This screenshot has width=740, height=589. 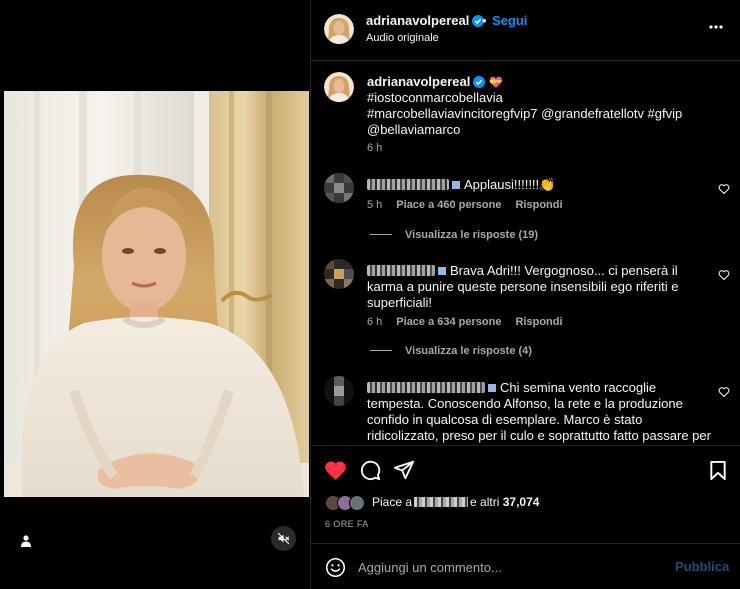 I want to click on likes-text: Piace ae altri 37,074, so click(x=456, y=502).